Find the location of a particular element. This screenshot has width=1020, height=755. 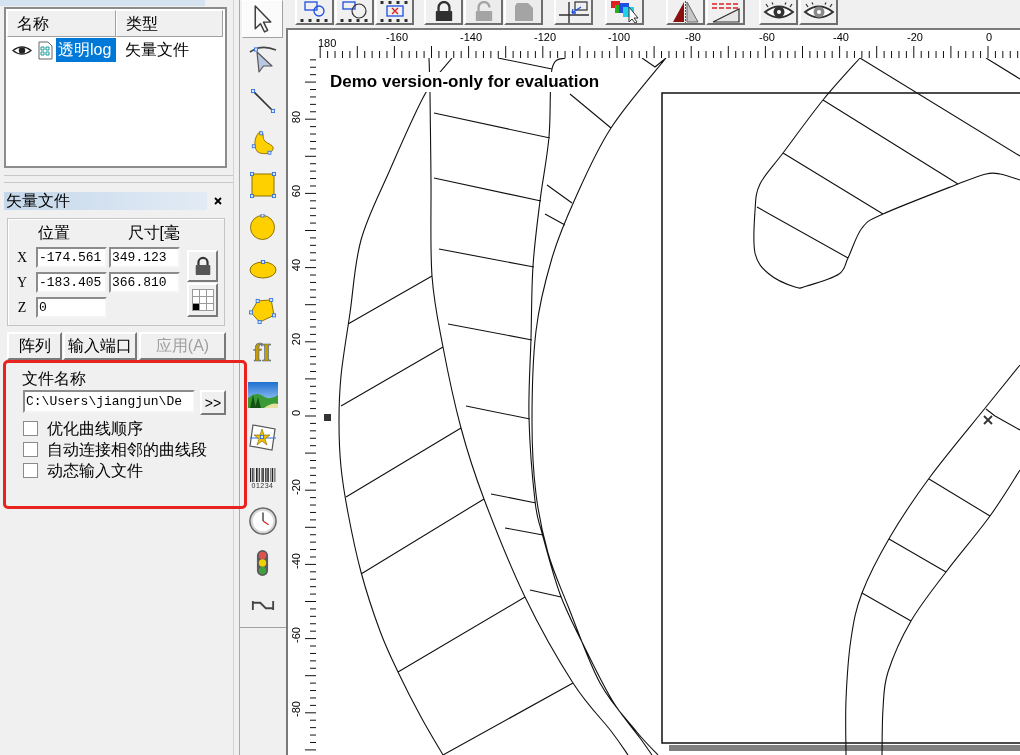

ruler-label: 20 is located at coordinates (296, 339).